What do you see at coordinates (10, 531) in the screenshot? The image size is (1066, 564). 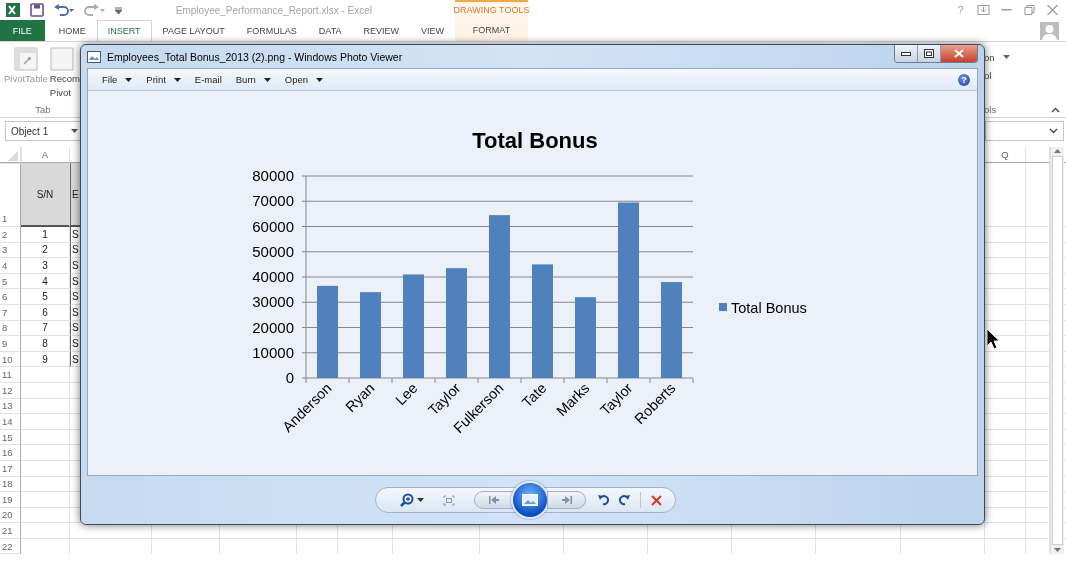 I see `row-header: 21` at bounding box center [10, 531].